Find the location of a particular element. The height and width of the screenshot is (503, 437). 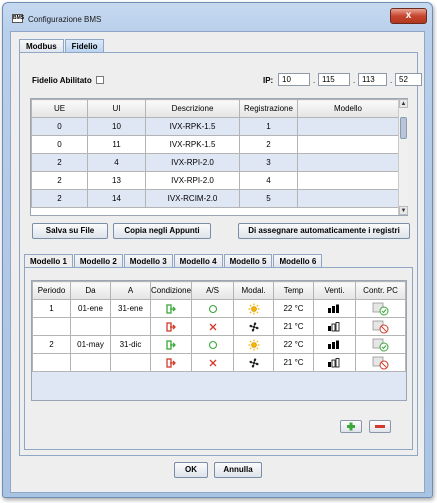

cell-a: 31-dic is located at coordinates (130, 344).